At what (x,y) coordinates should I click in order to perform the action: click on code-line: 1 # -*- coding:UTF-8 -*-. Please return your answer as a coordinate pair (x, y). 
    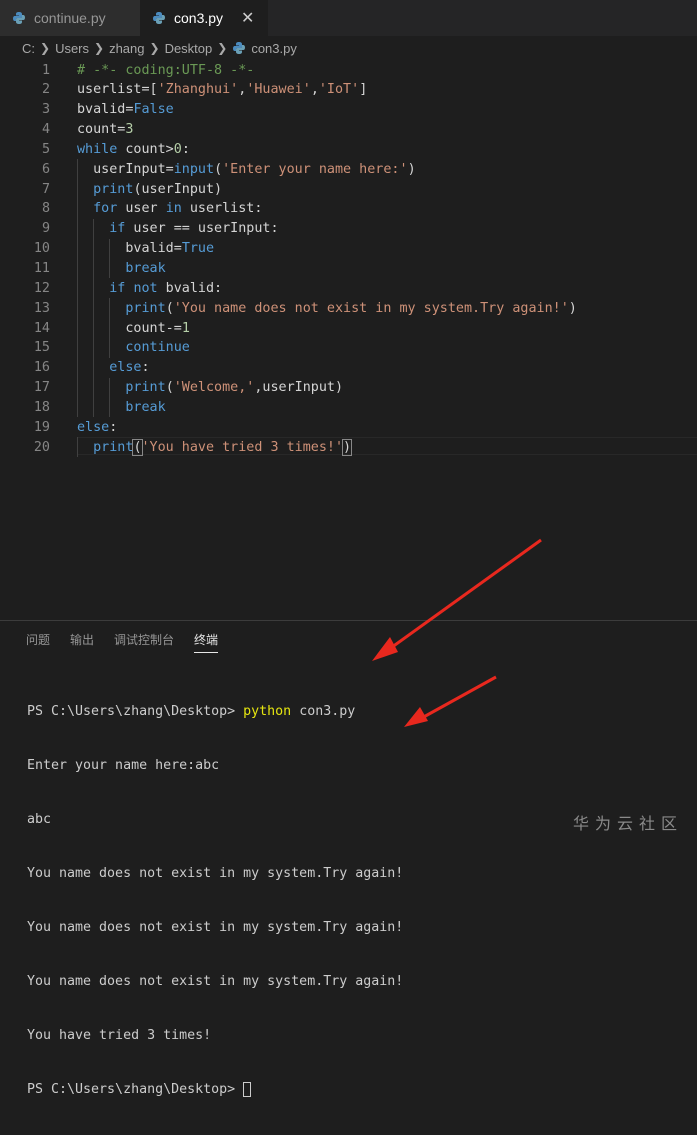
    Looking at the image, I should click on (348, 70).